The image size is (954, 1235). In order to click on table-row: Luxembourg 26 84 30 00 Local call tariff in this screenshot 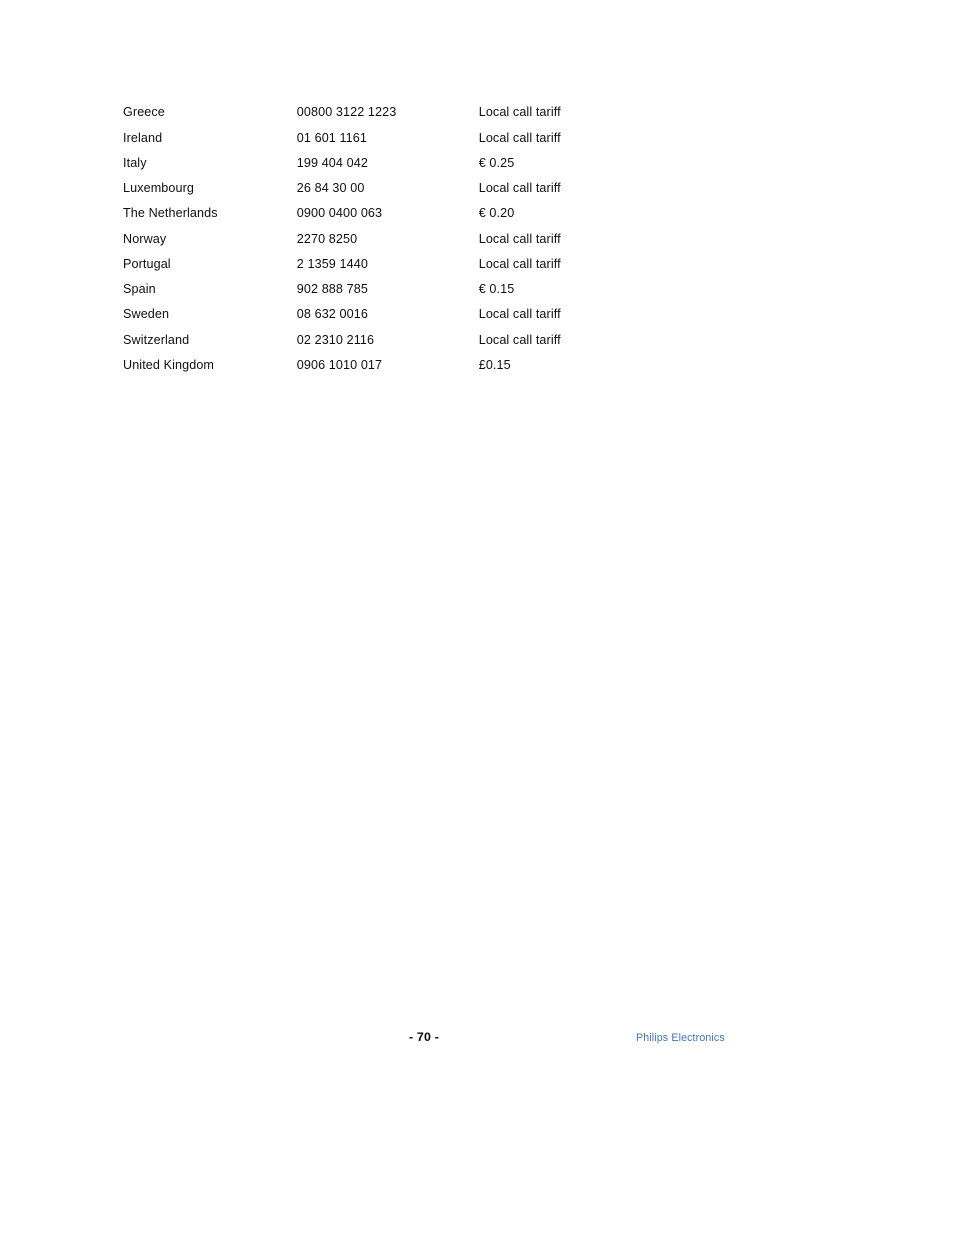, I will do `click(433, 188)`.